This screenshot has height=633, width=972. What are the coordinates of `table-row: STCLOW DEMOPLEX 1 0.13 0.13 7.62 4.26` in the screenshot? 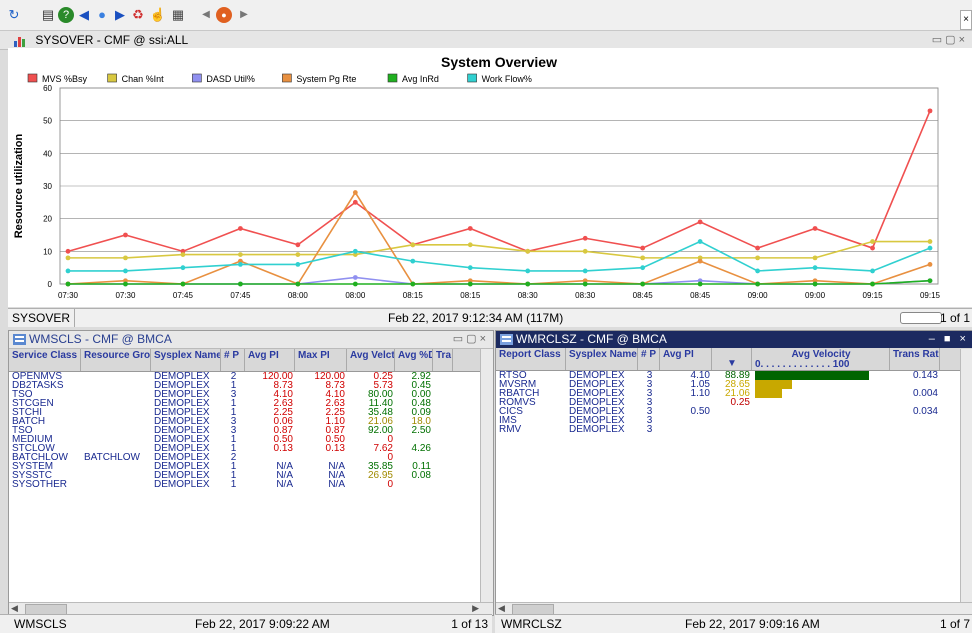 It's located at (251, 448).